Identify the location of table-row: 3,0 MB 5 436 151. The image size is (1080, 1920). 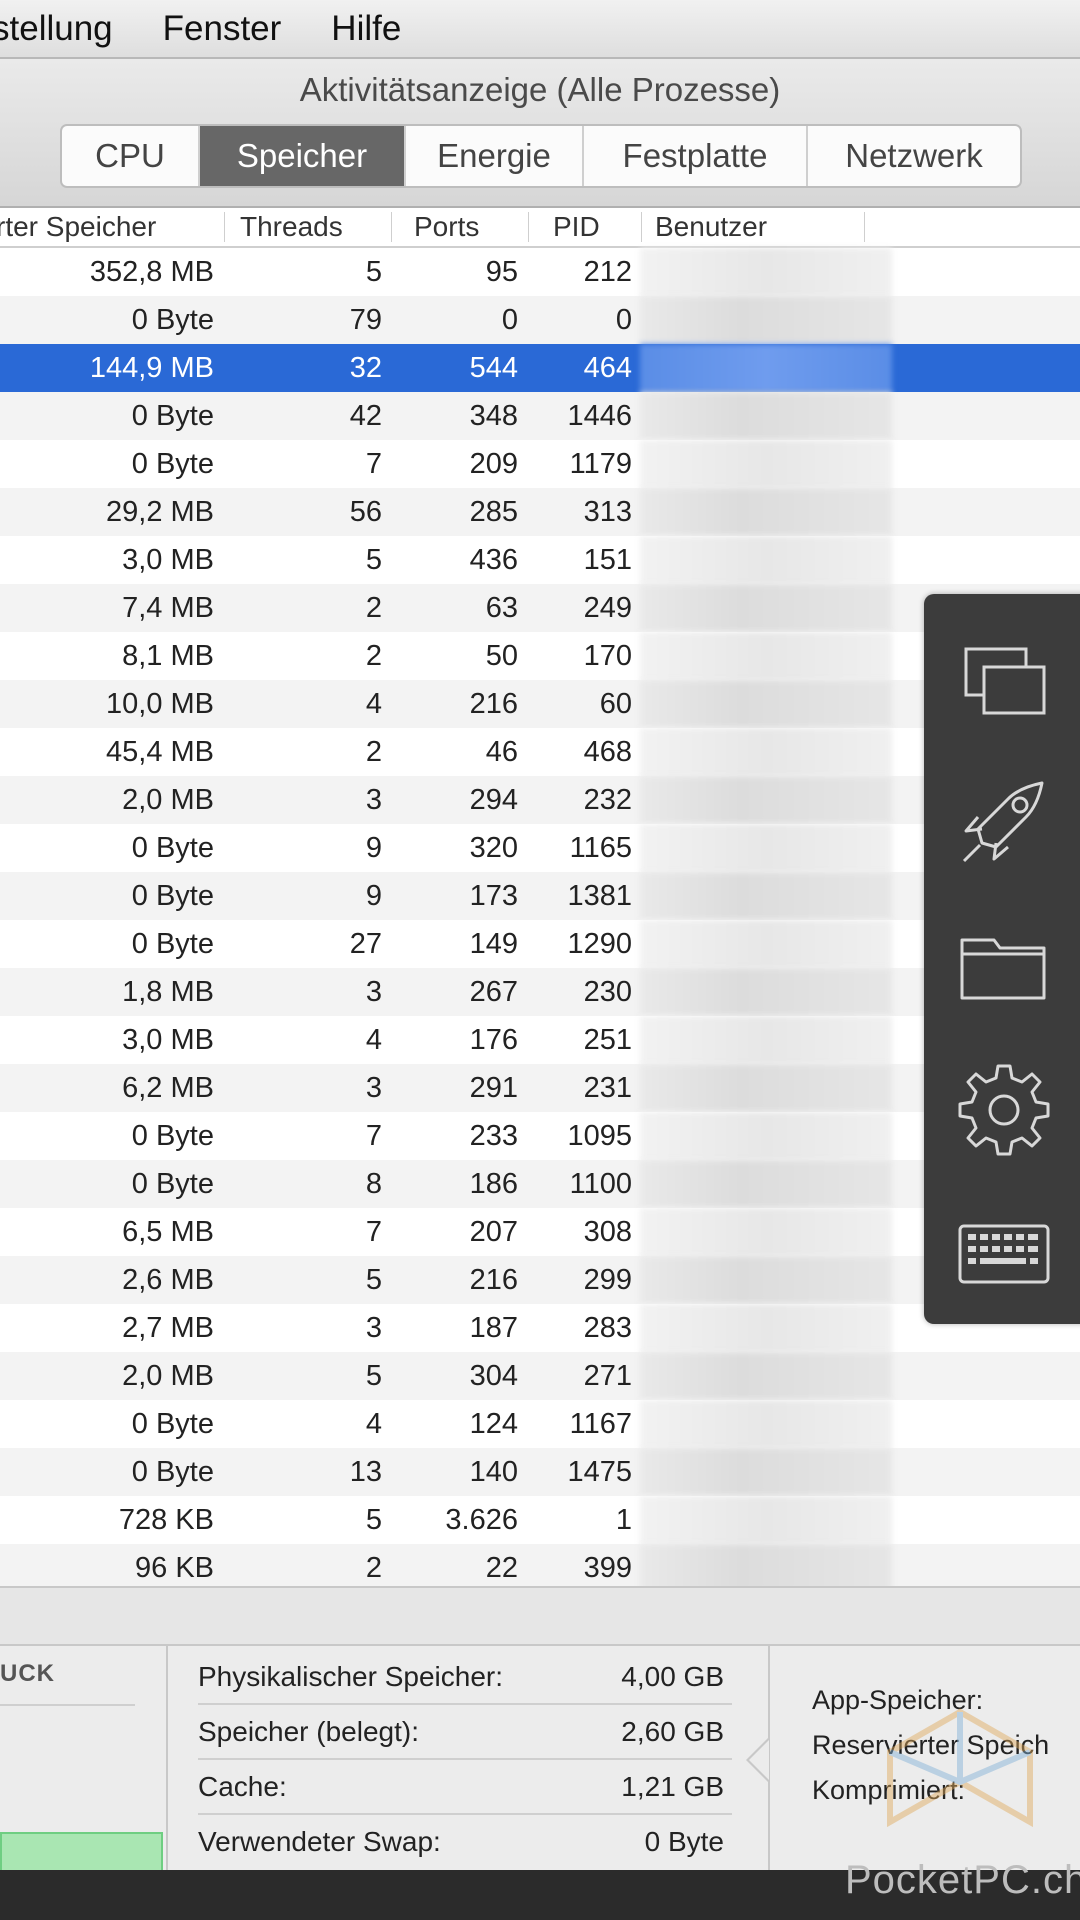
(540, 560).